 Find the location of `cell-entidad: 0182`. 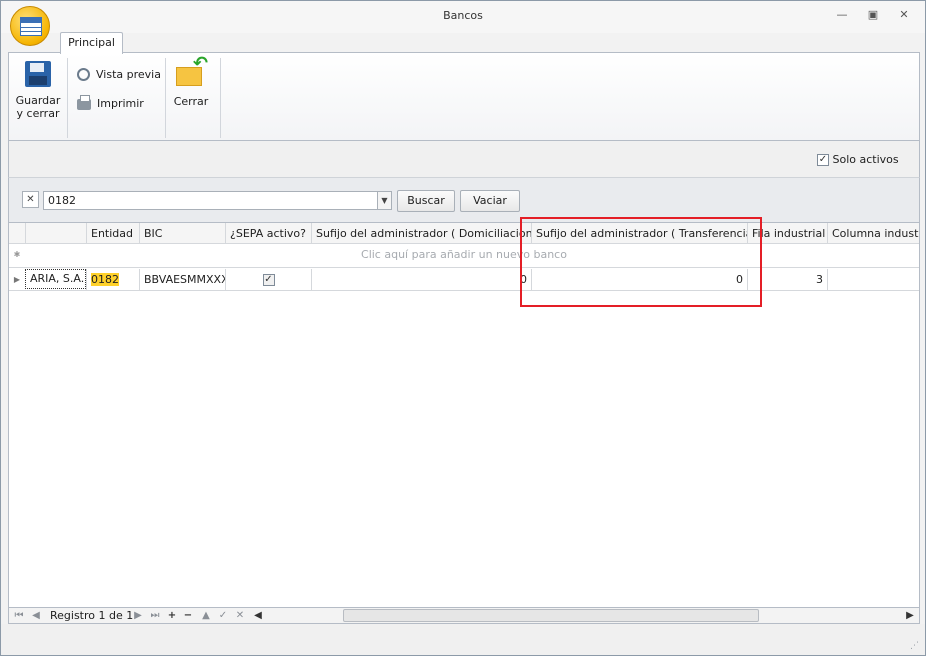

cell-entidad: 0182 is located at coordinates (112, 279).